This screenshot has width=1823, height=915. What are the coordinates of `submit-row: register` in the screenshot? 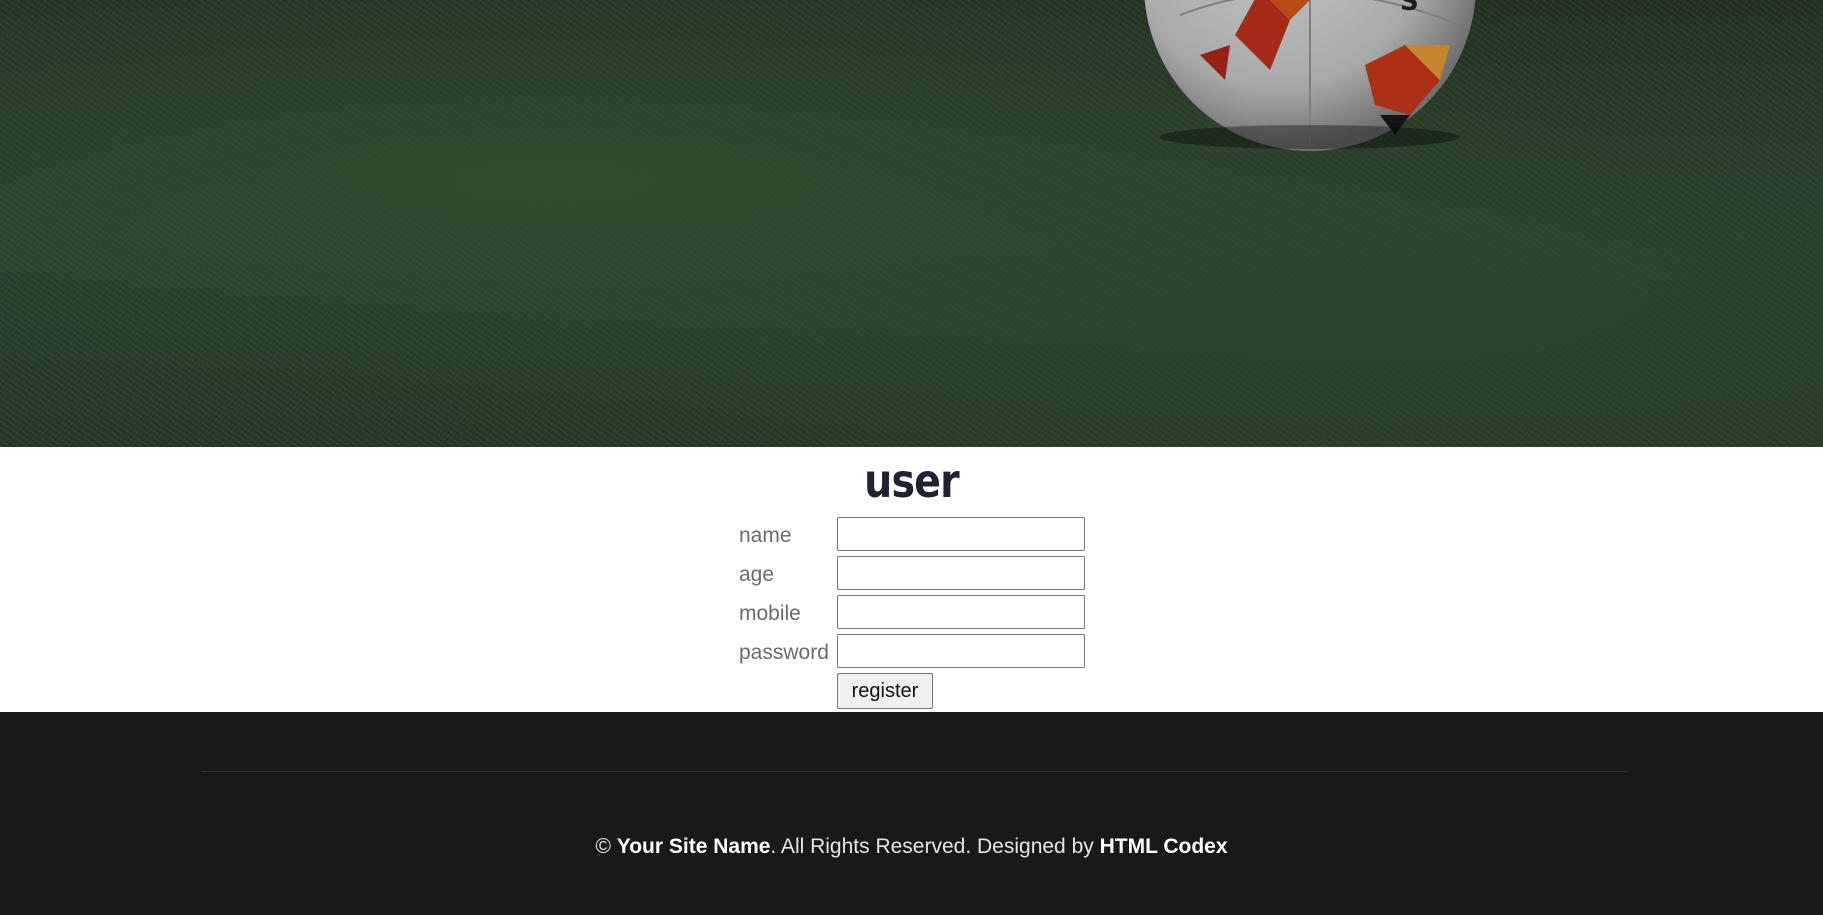 It's located at (917, 692).